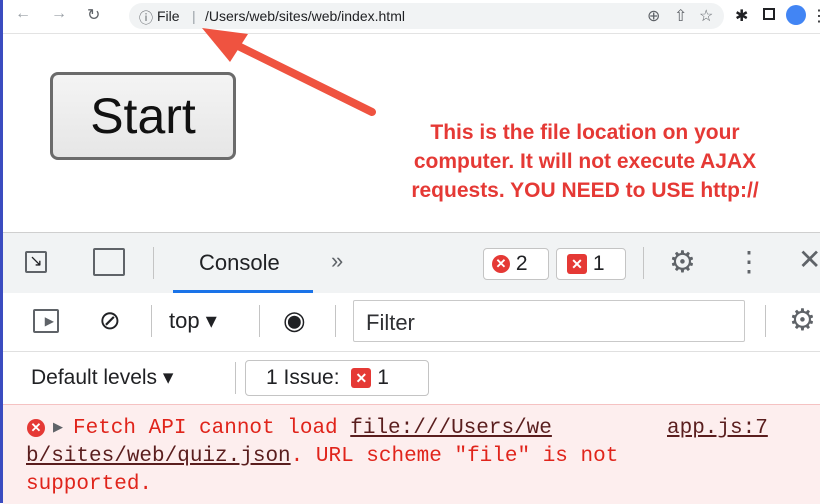 This screenshot has height=504, width=820. Describe the element at coordinates (158, 456) in the screenshot. I see `error-url-link-2: b/sites/web/quiz.json` at that location.